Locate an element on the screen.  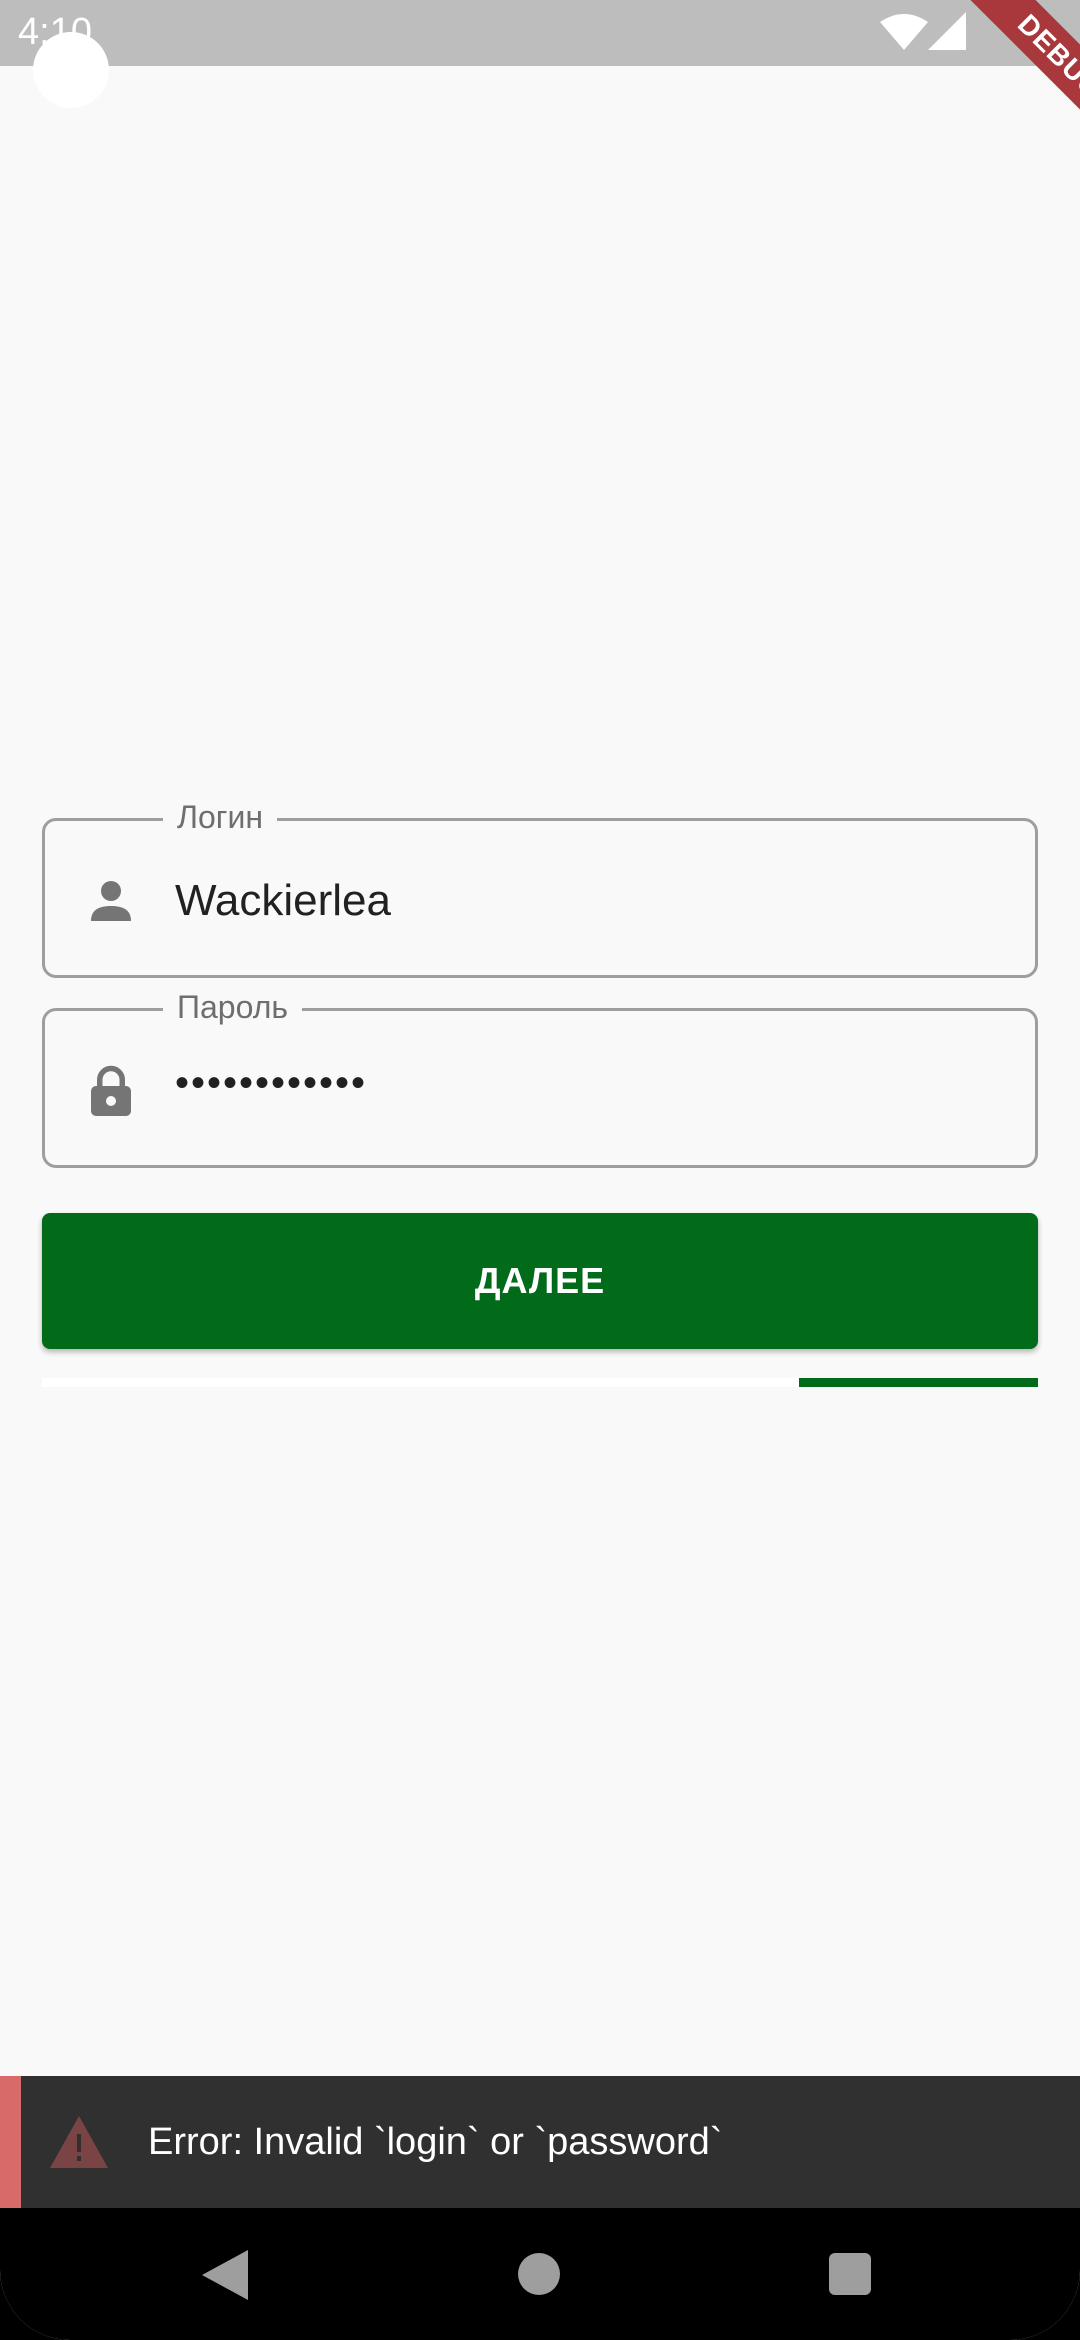
password-field: Пароль •••••••••••• is located at coordinates (540, 1077).